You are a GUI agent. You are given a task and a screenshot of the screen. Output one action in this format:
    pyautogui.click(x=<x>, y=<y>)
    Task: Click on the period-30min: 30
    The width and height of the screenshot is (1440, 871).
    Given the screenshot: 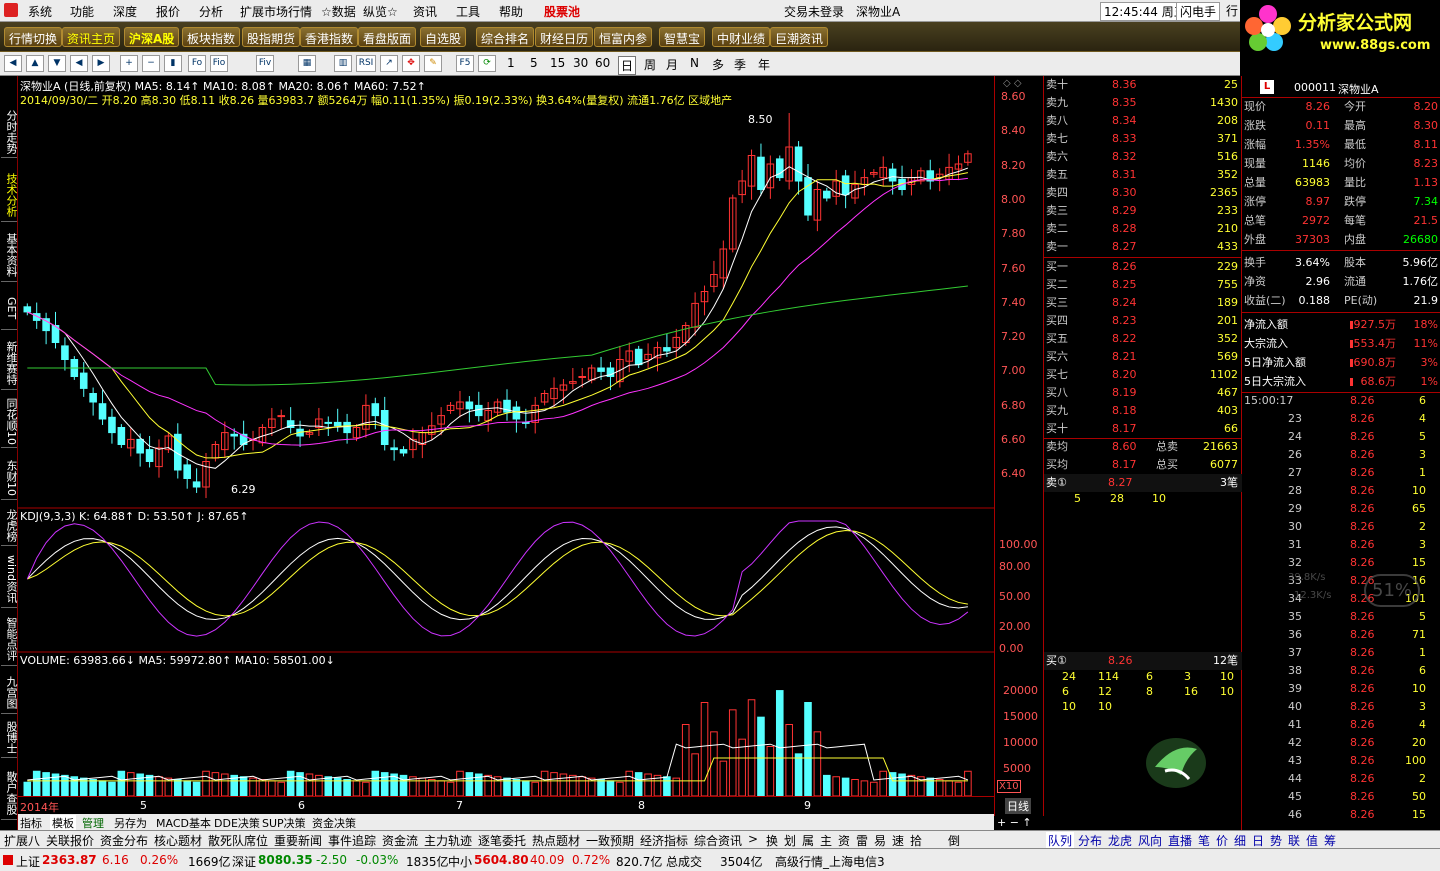 What is the action you would take?
    pyautogui.click(x=580, y=63)
    